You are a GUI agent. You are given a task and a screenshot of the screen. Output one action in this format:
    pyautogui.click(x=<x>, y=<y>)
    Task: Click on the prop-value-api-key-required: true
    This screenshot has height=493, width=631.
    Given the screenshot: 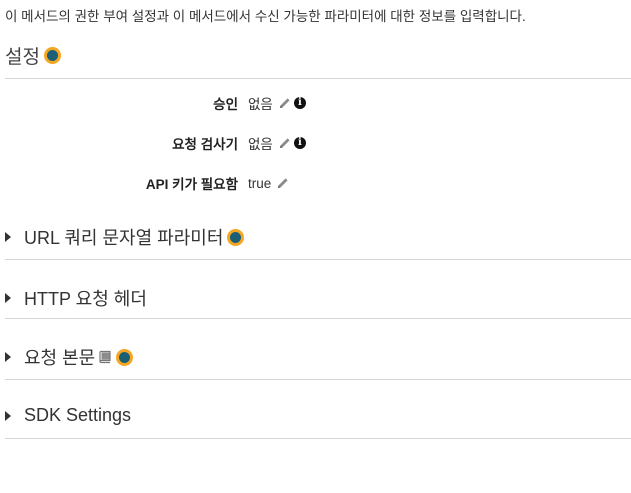 What is the action you would take?
    pyautogui.click(x=268, y=183)
    